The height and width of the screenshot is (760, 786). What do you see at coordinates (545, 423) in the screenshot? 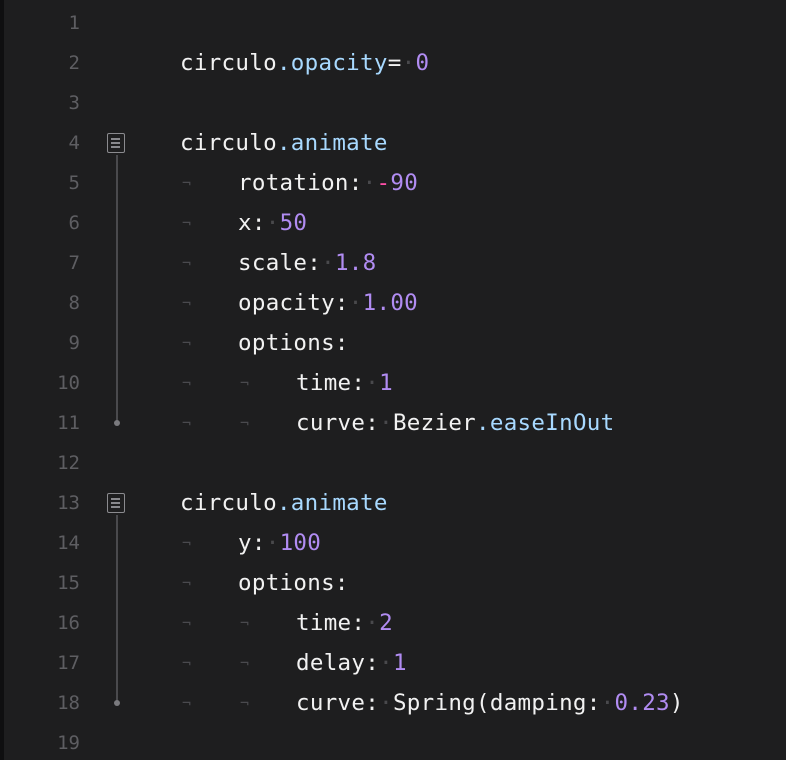
I see `token-dot: .easeInOut` at bounding box center [545, 423].